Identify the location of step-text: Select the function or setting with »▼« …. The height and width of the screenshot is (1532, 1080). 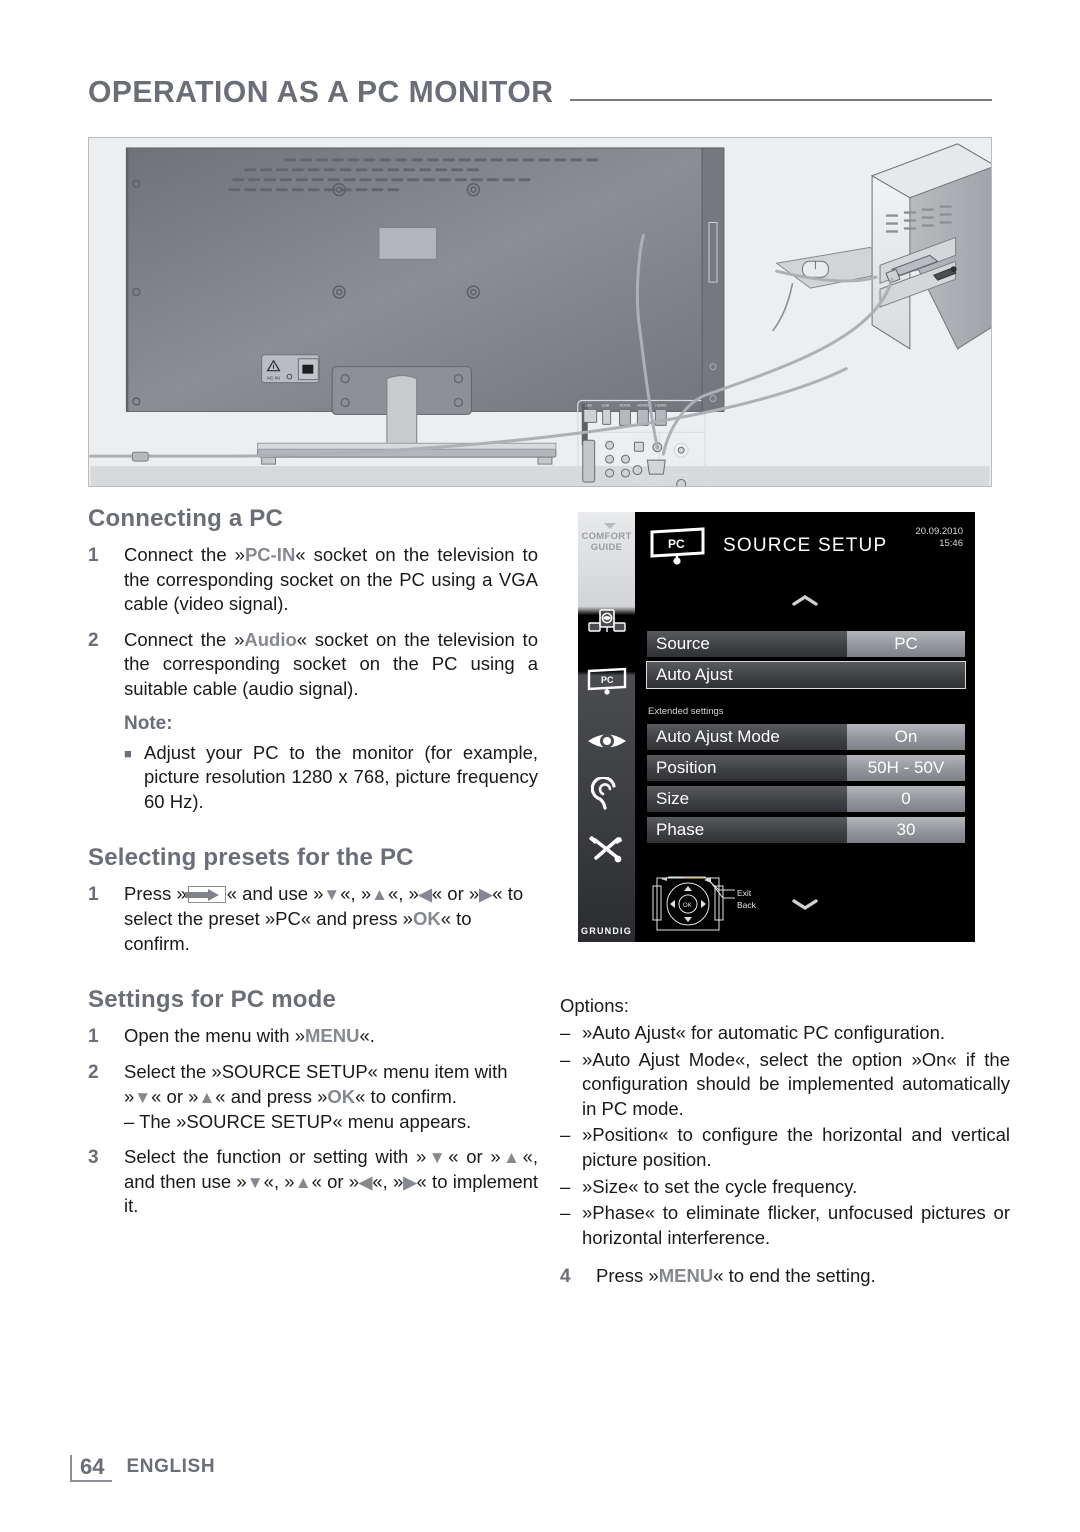
(331, 1182).